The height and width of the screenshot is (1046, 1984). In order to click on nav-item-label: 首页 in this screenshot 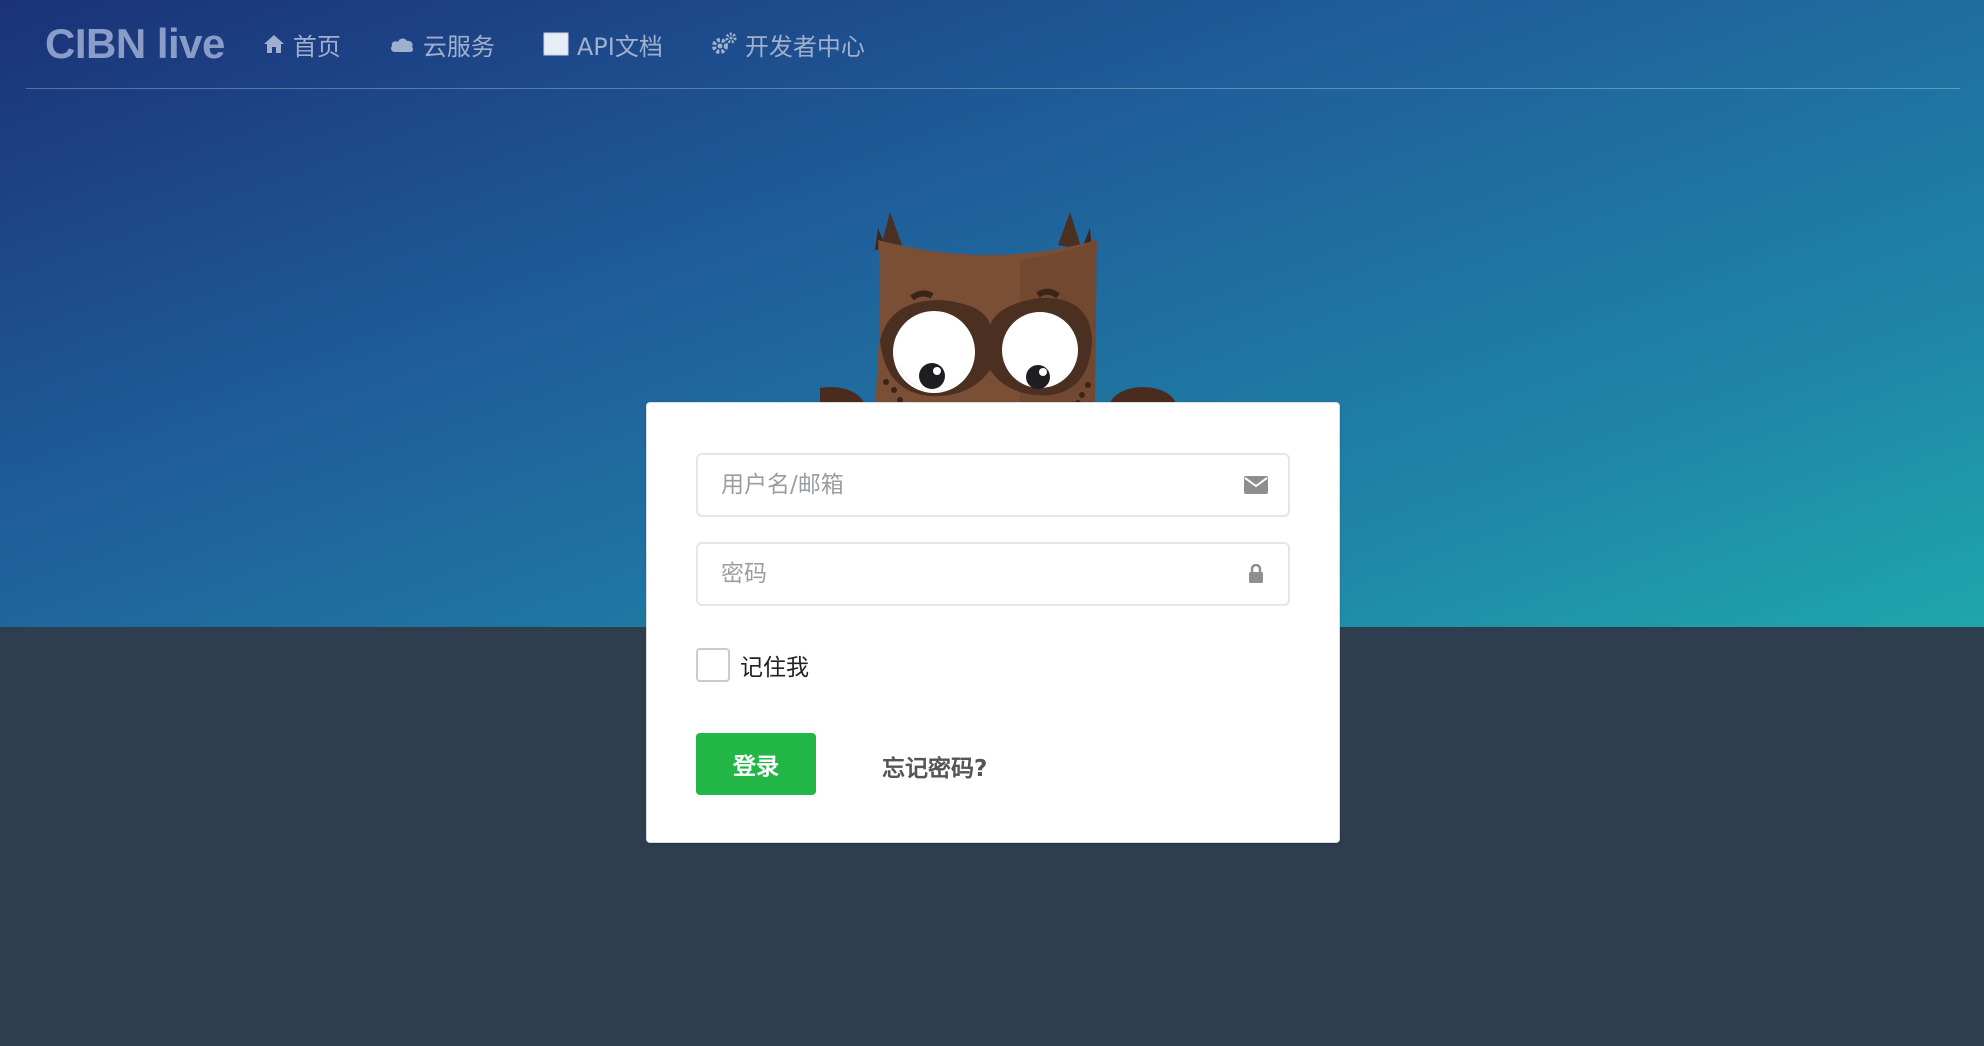, I will do `click(316, 46)`.